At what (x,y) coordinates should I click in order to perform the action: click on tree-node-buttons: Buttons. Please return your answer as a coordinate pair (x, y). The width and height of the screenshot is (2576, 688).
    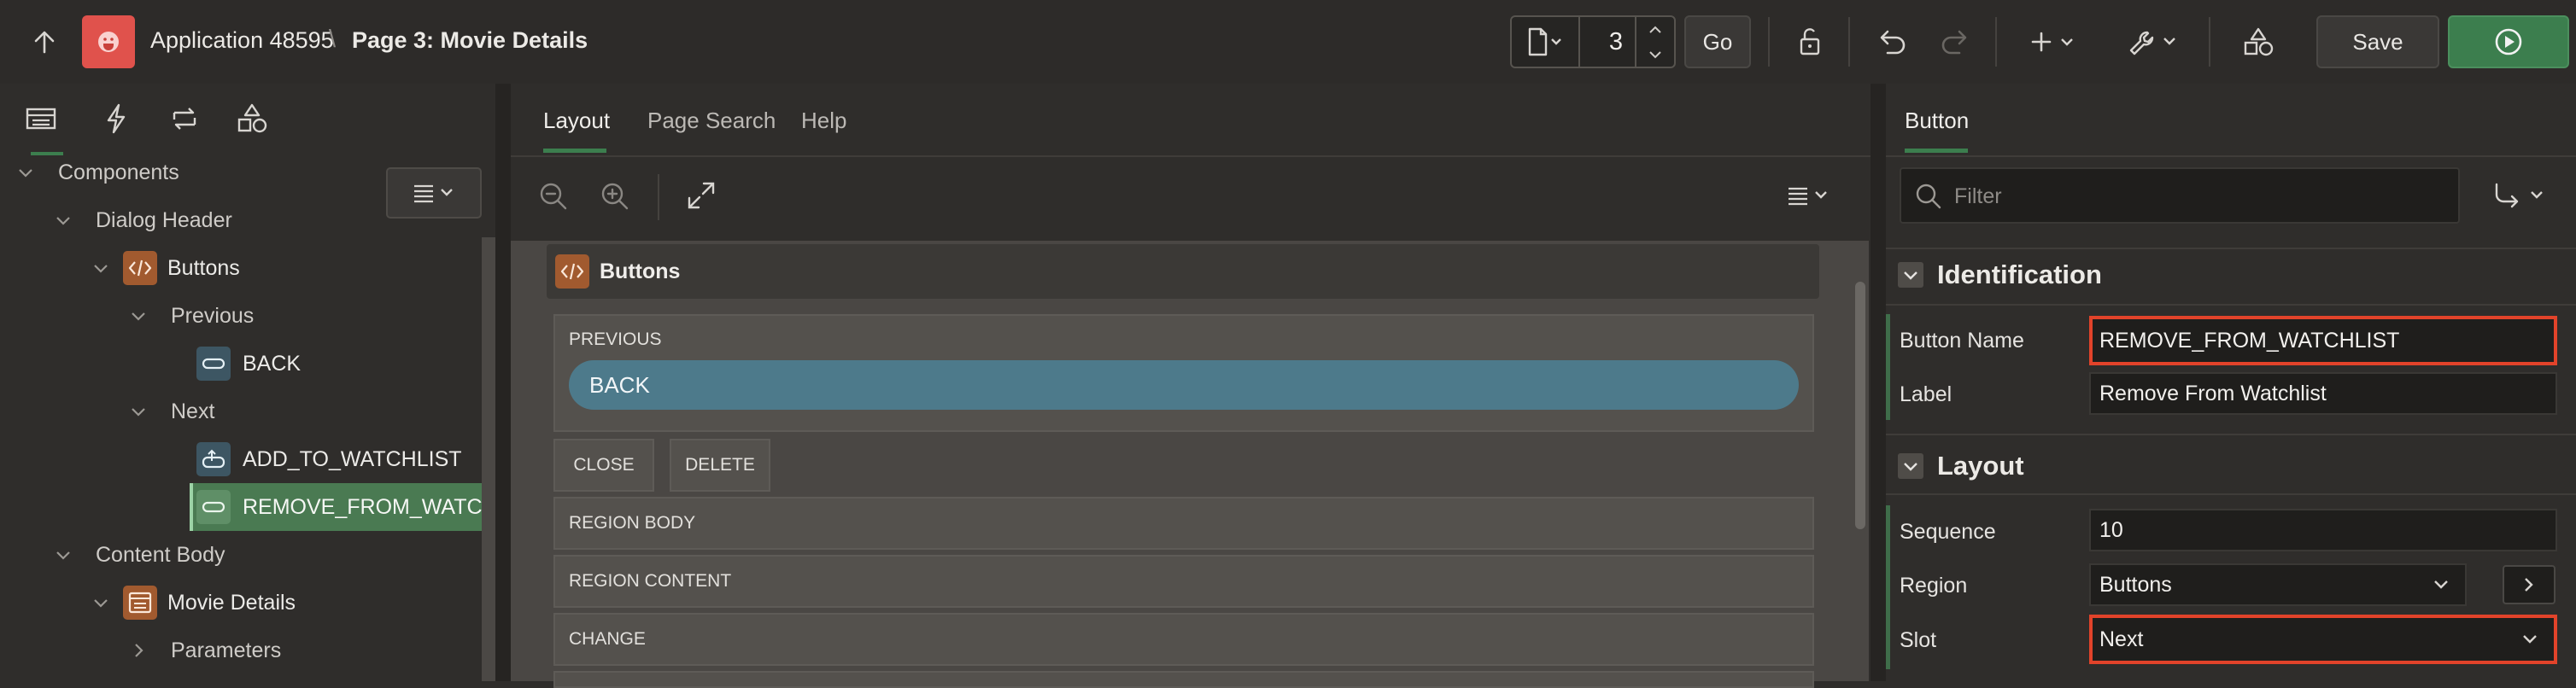
    Looking at the image, I should click on (241, 268).